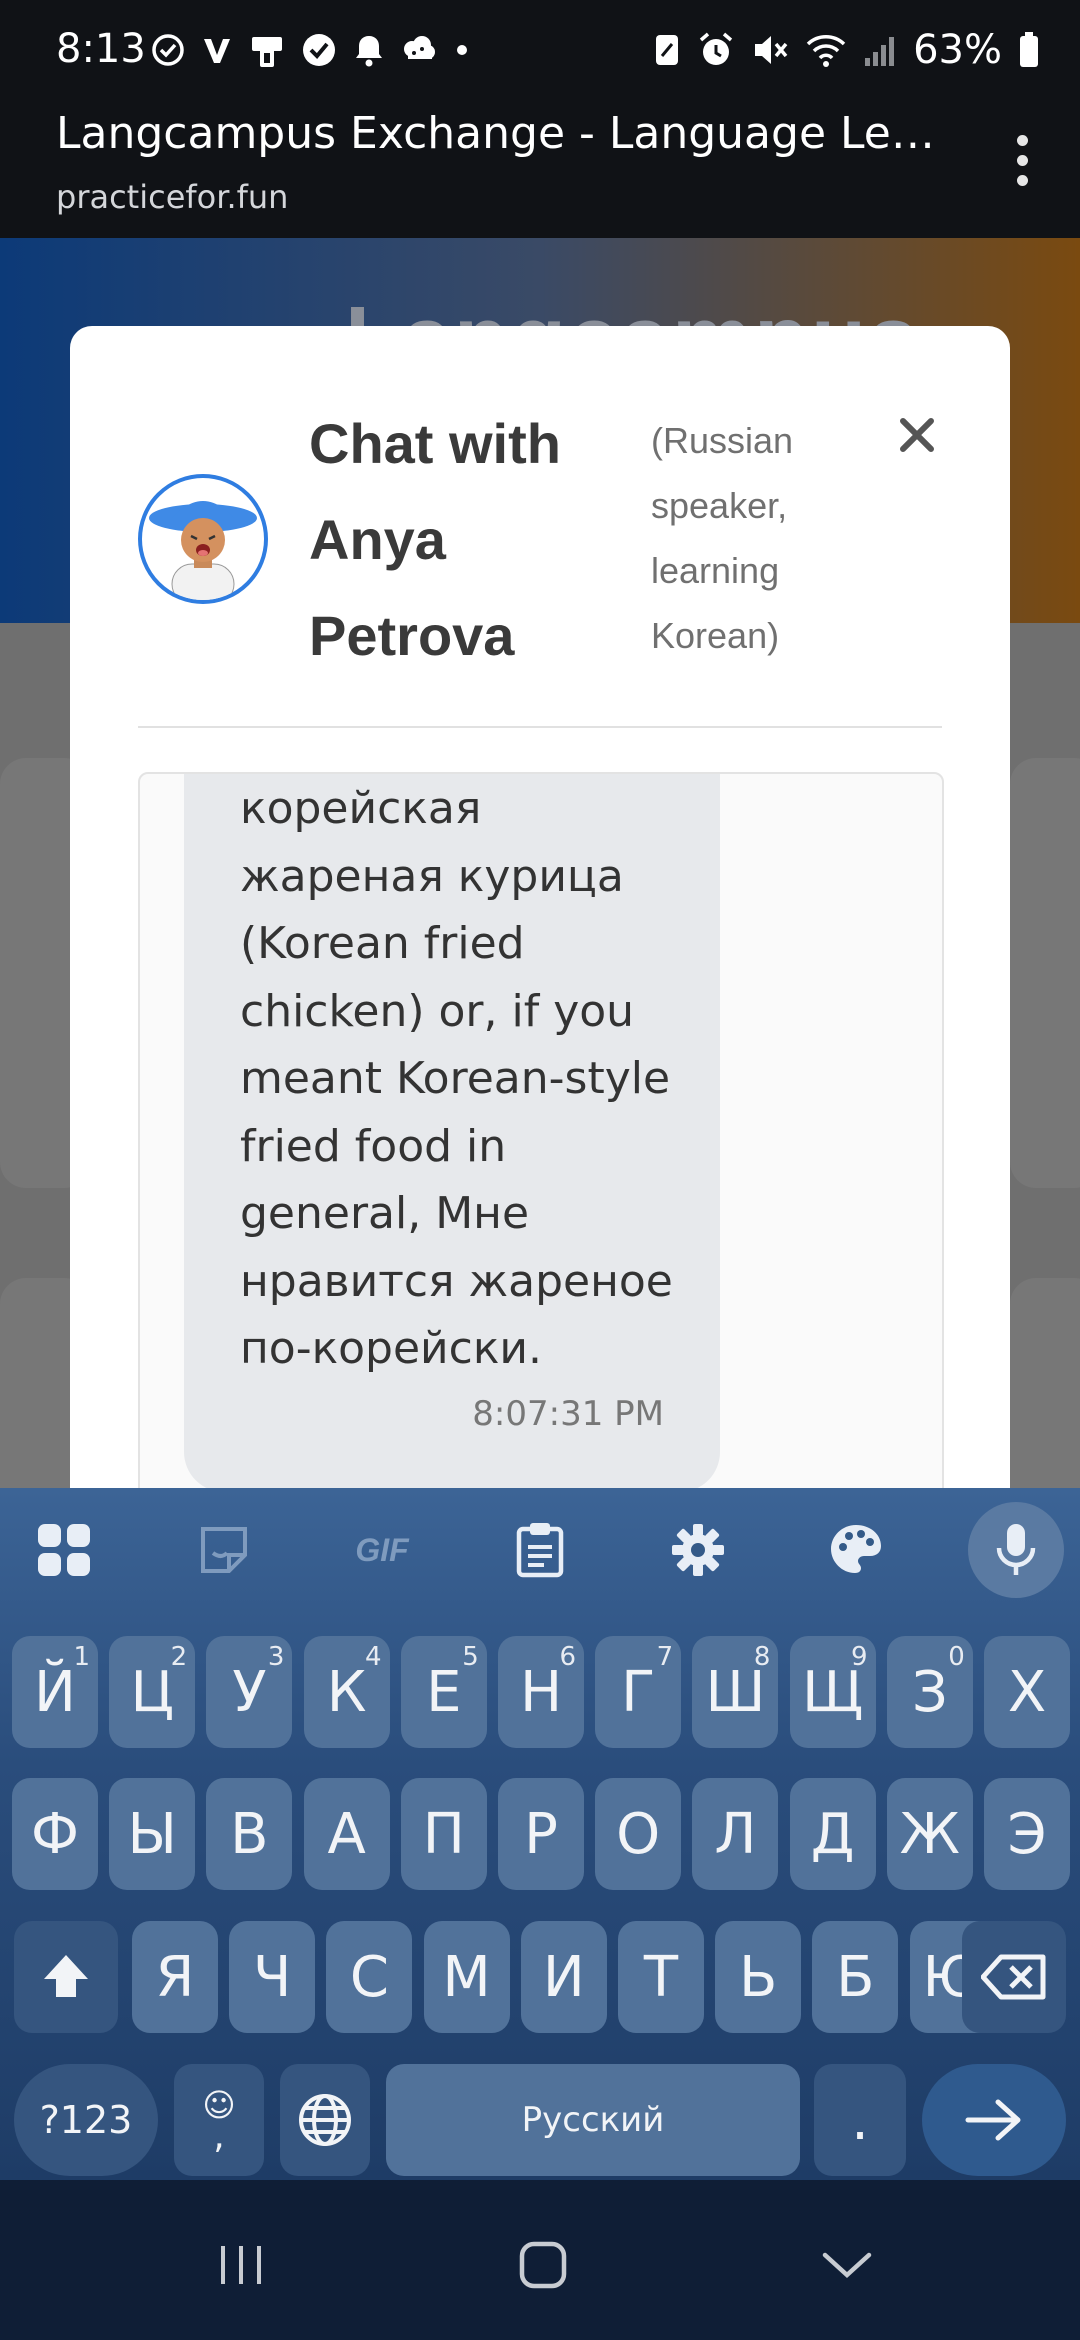 The image size is (1080, 2340). What do you see at coordinates (217, 50) in the screenshot?
I see `v-app-icon` at bounding box center [217, 50].